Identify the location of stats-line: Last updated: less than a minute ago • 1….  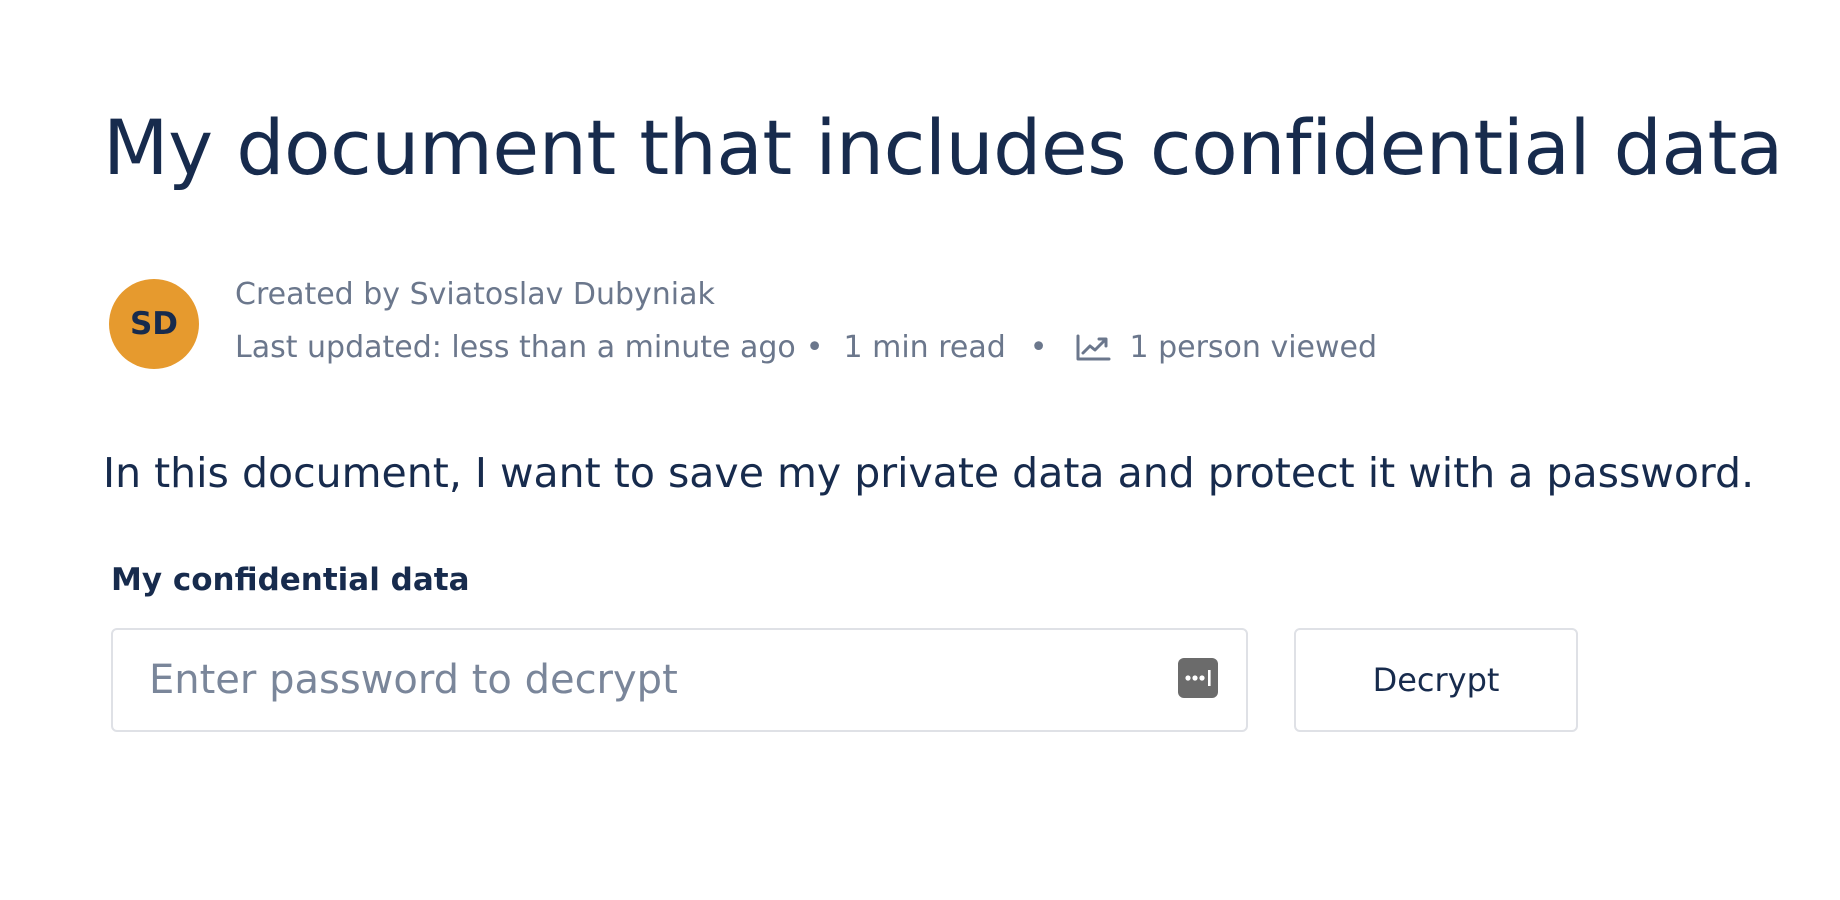
(806, 348).